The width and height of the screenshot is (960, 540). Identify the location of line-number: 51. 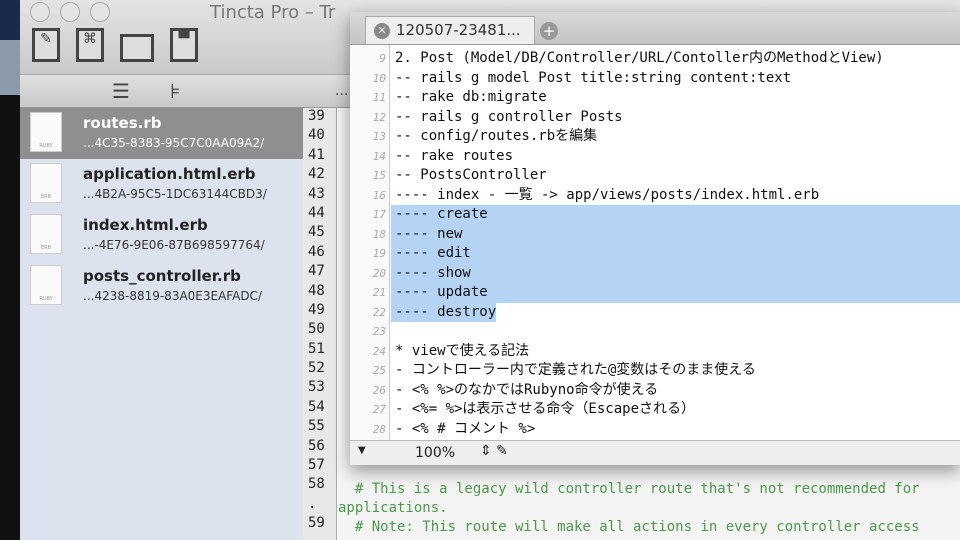
(316, 348).